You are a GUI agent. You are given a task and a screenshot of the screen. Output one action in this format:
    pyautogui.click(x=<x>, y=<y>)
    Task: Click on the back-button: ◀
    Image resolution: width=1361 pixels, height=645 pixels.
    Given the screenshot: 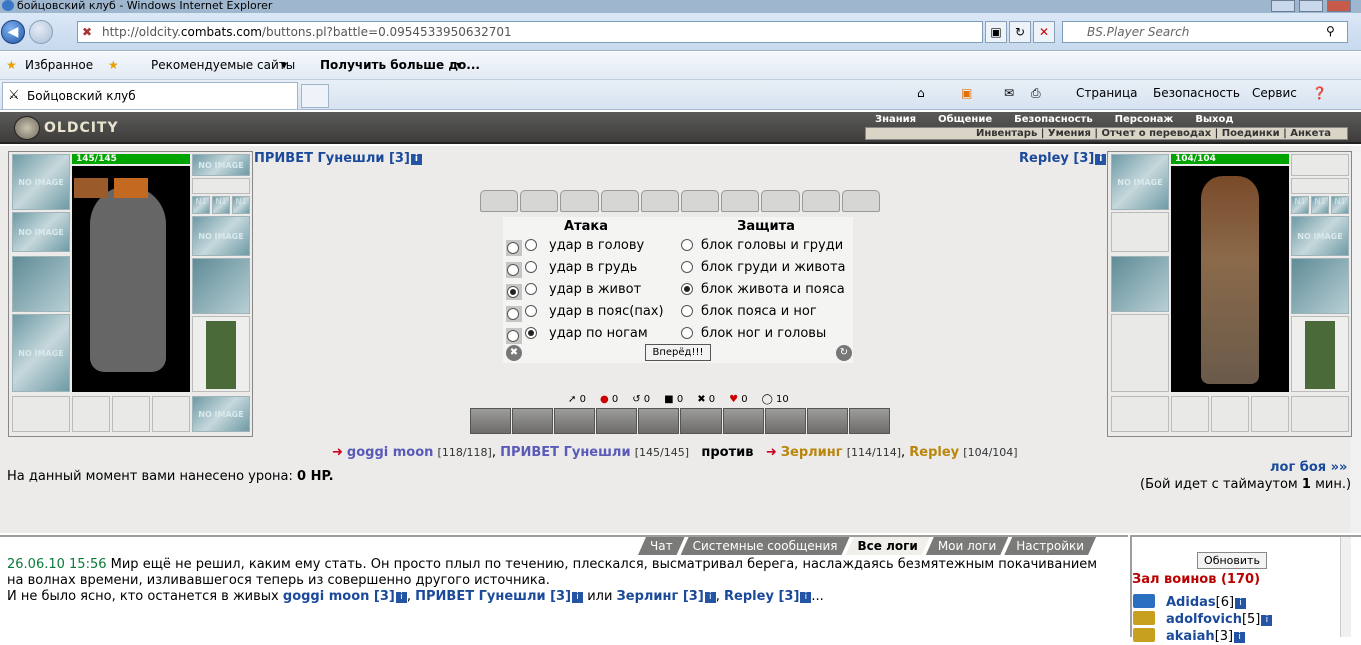 What is the action you would take?
    pyautogui.click(x=13, y=32)
    